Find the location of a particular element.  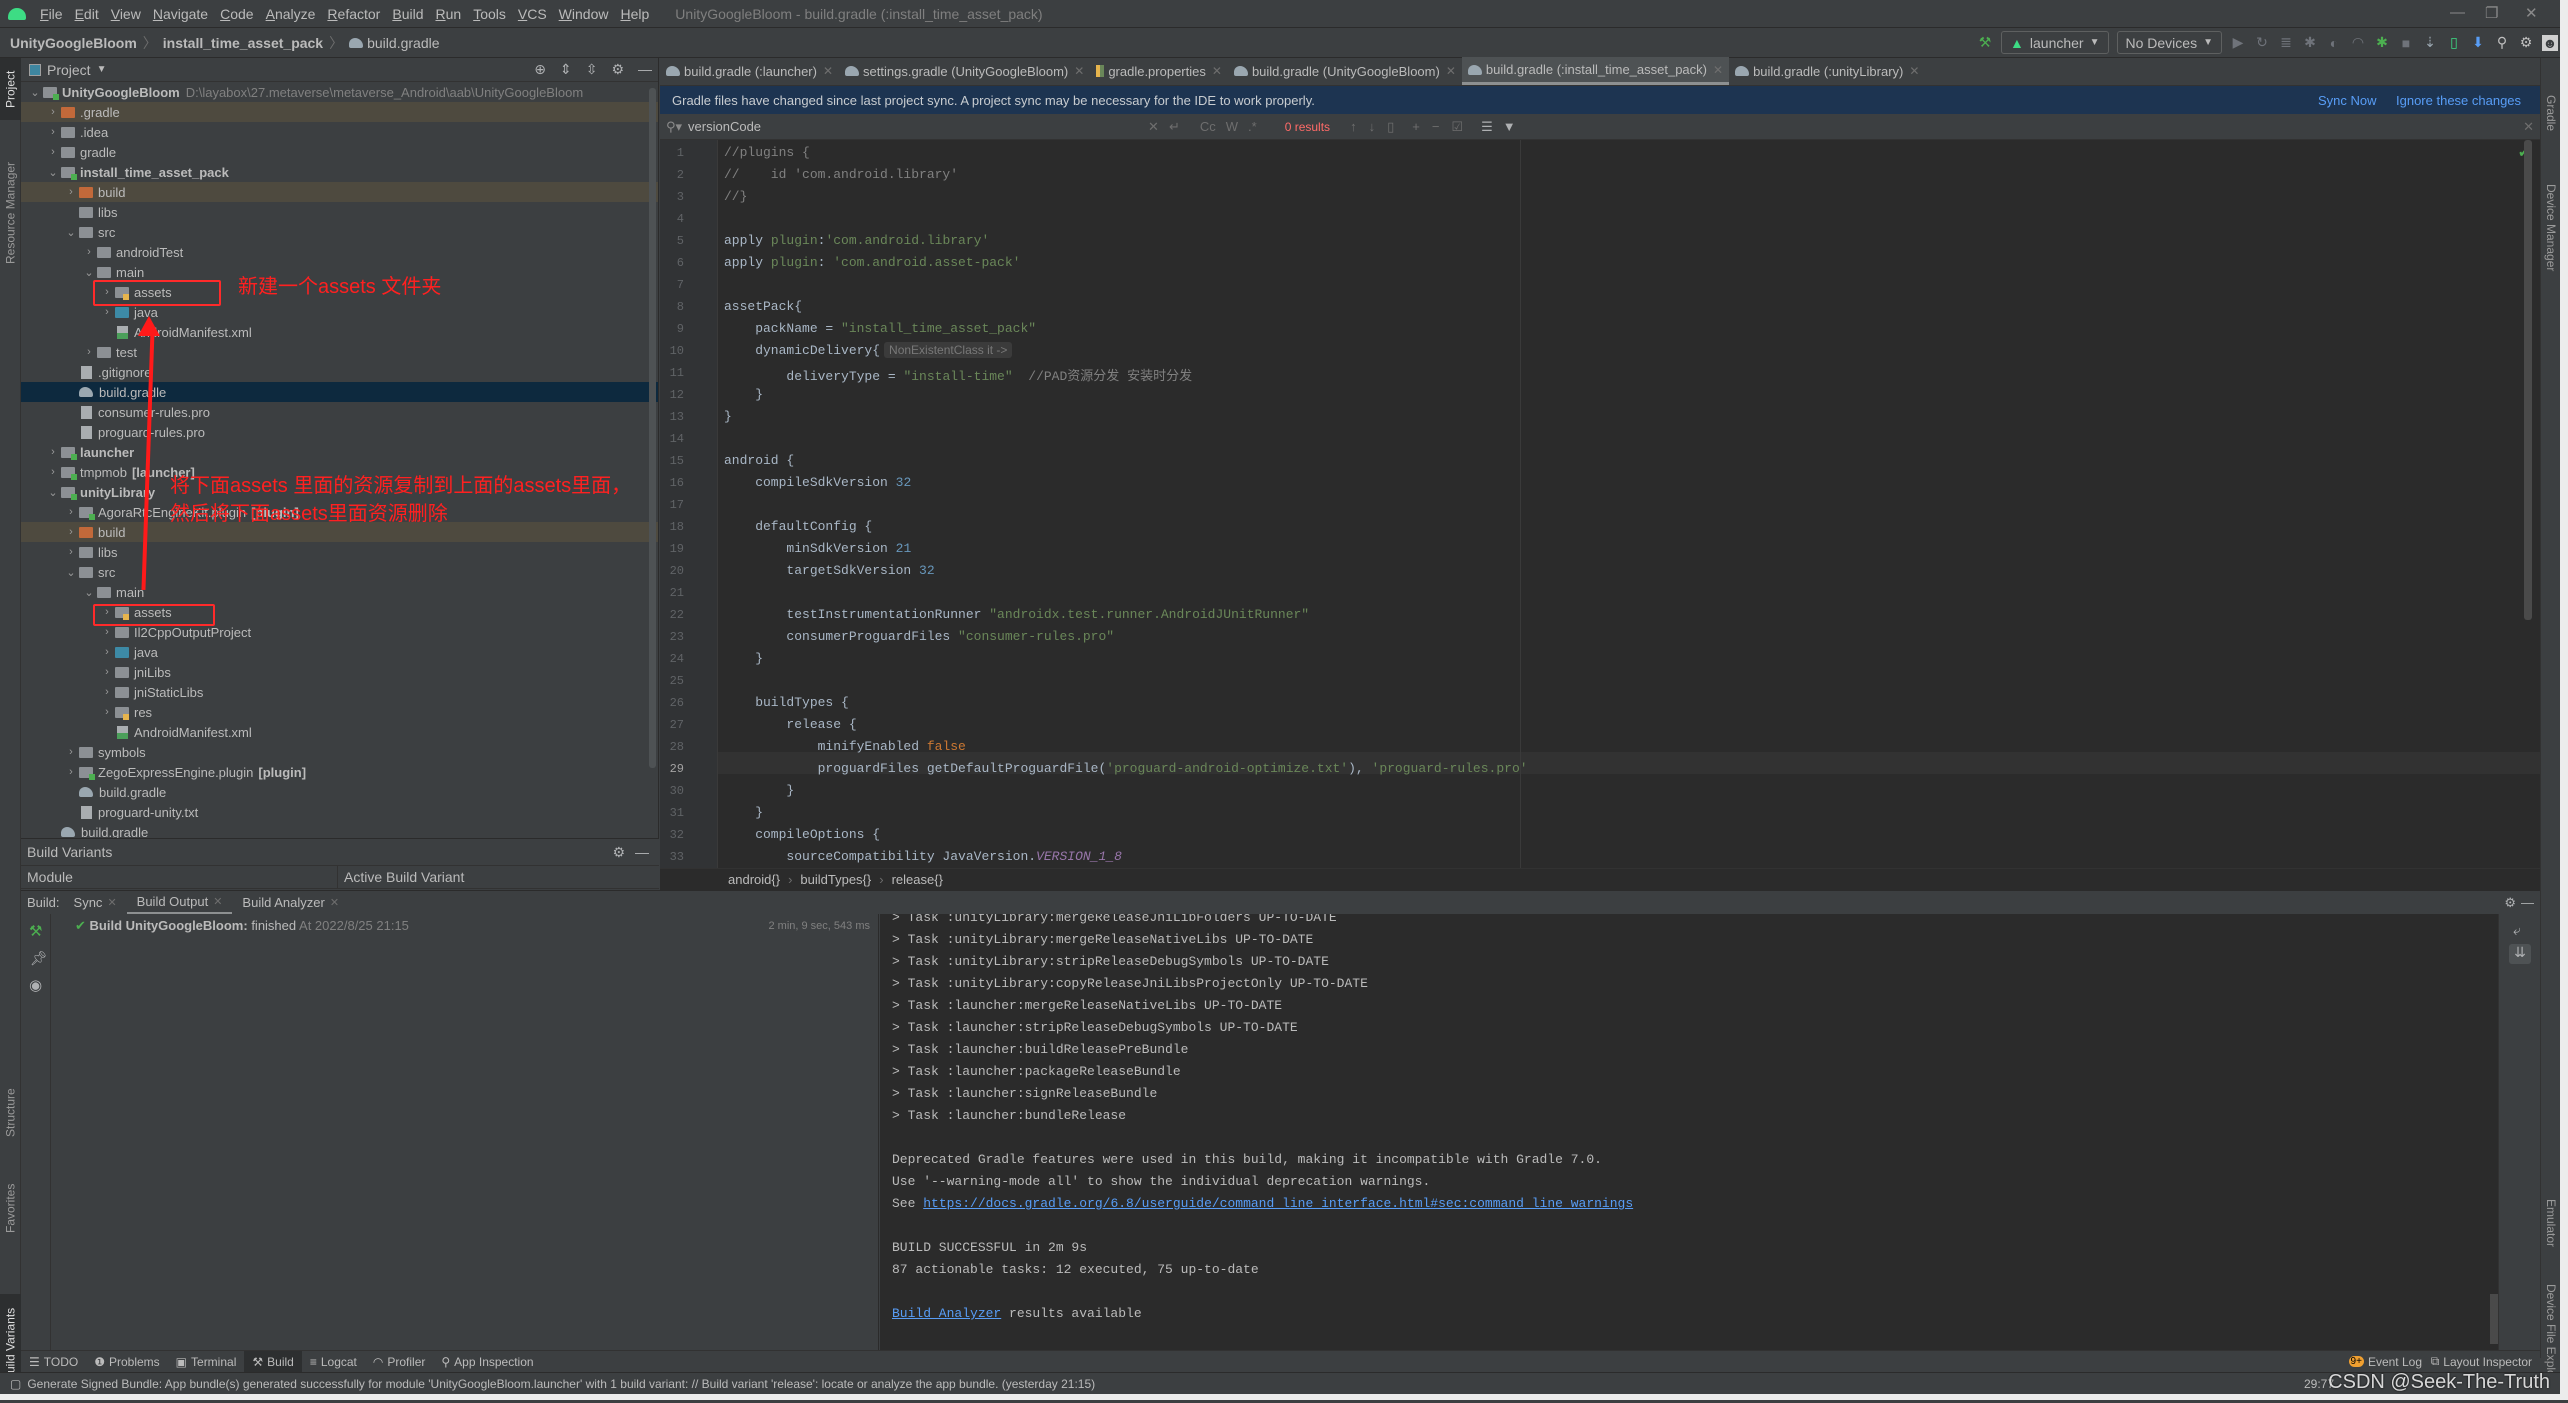

menu-edit: Edit is located at coordinates (87, 14).